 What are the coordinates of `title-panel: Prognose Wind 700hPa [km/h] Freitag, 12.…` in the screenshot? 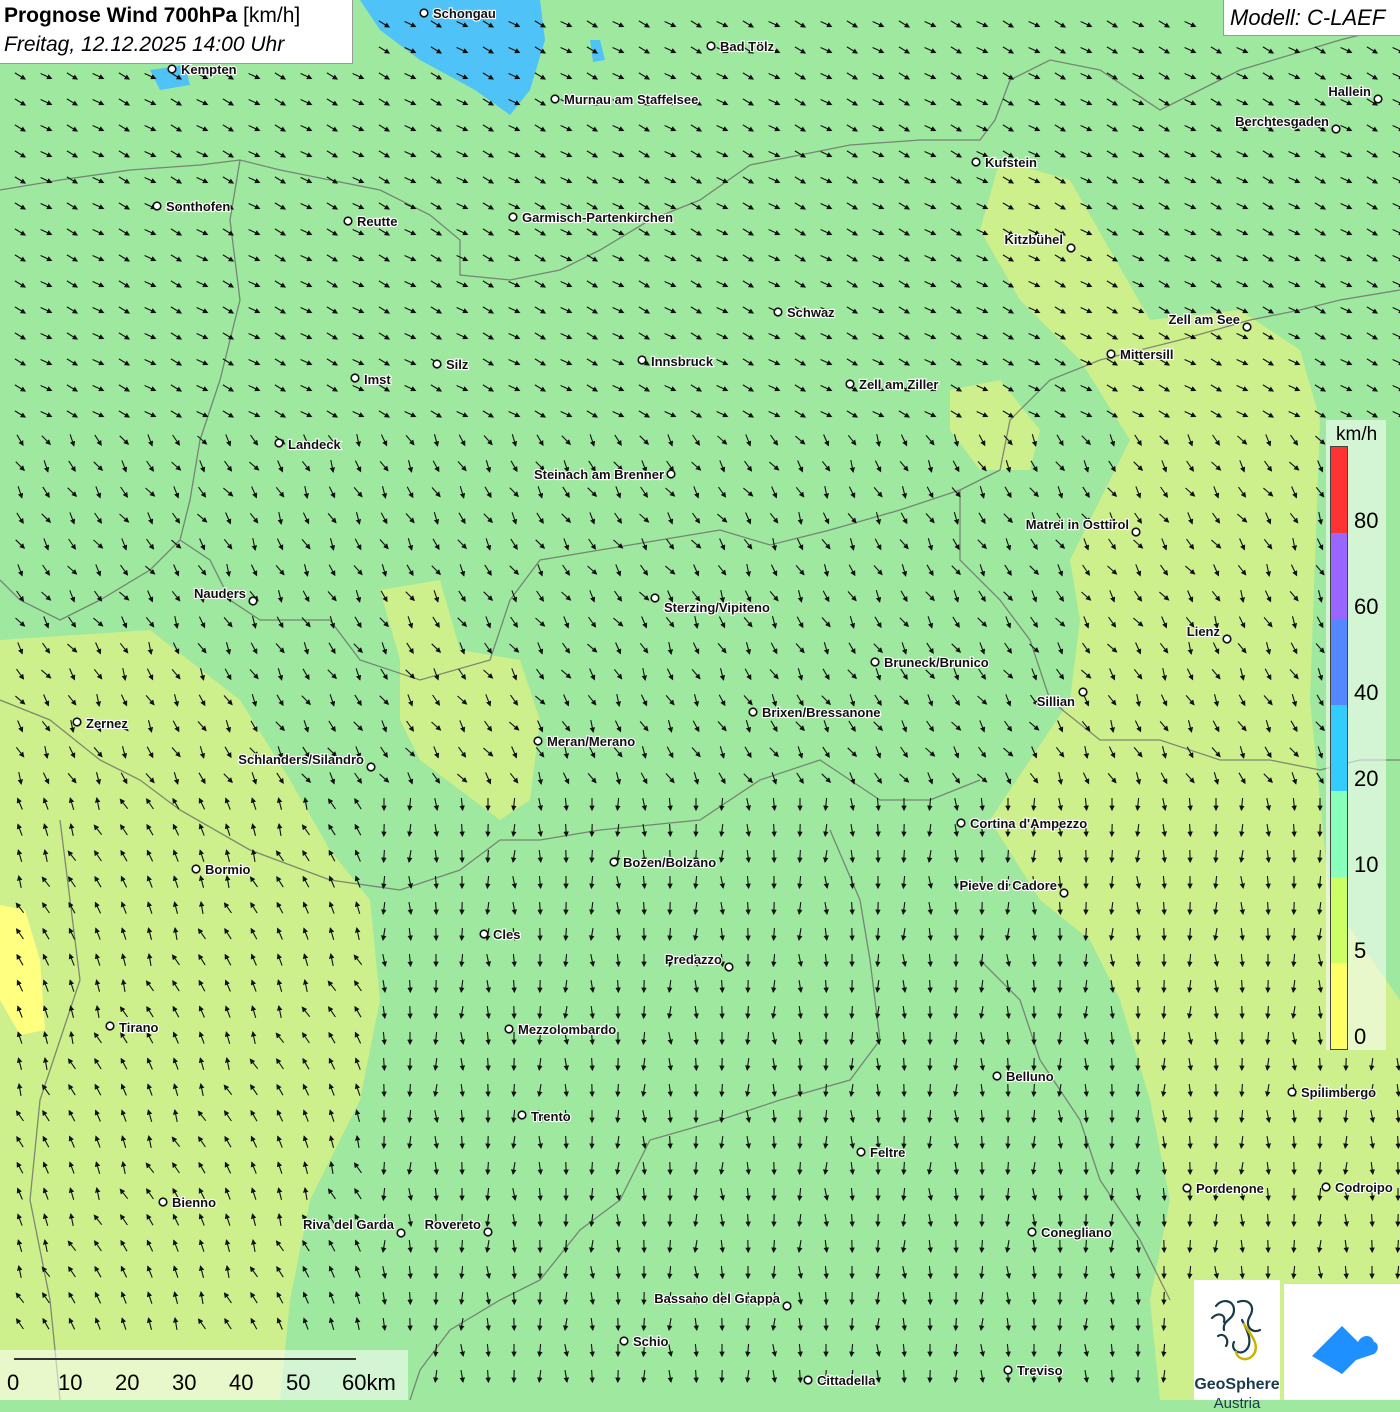 It's located at (176, 32).